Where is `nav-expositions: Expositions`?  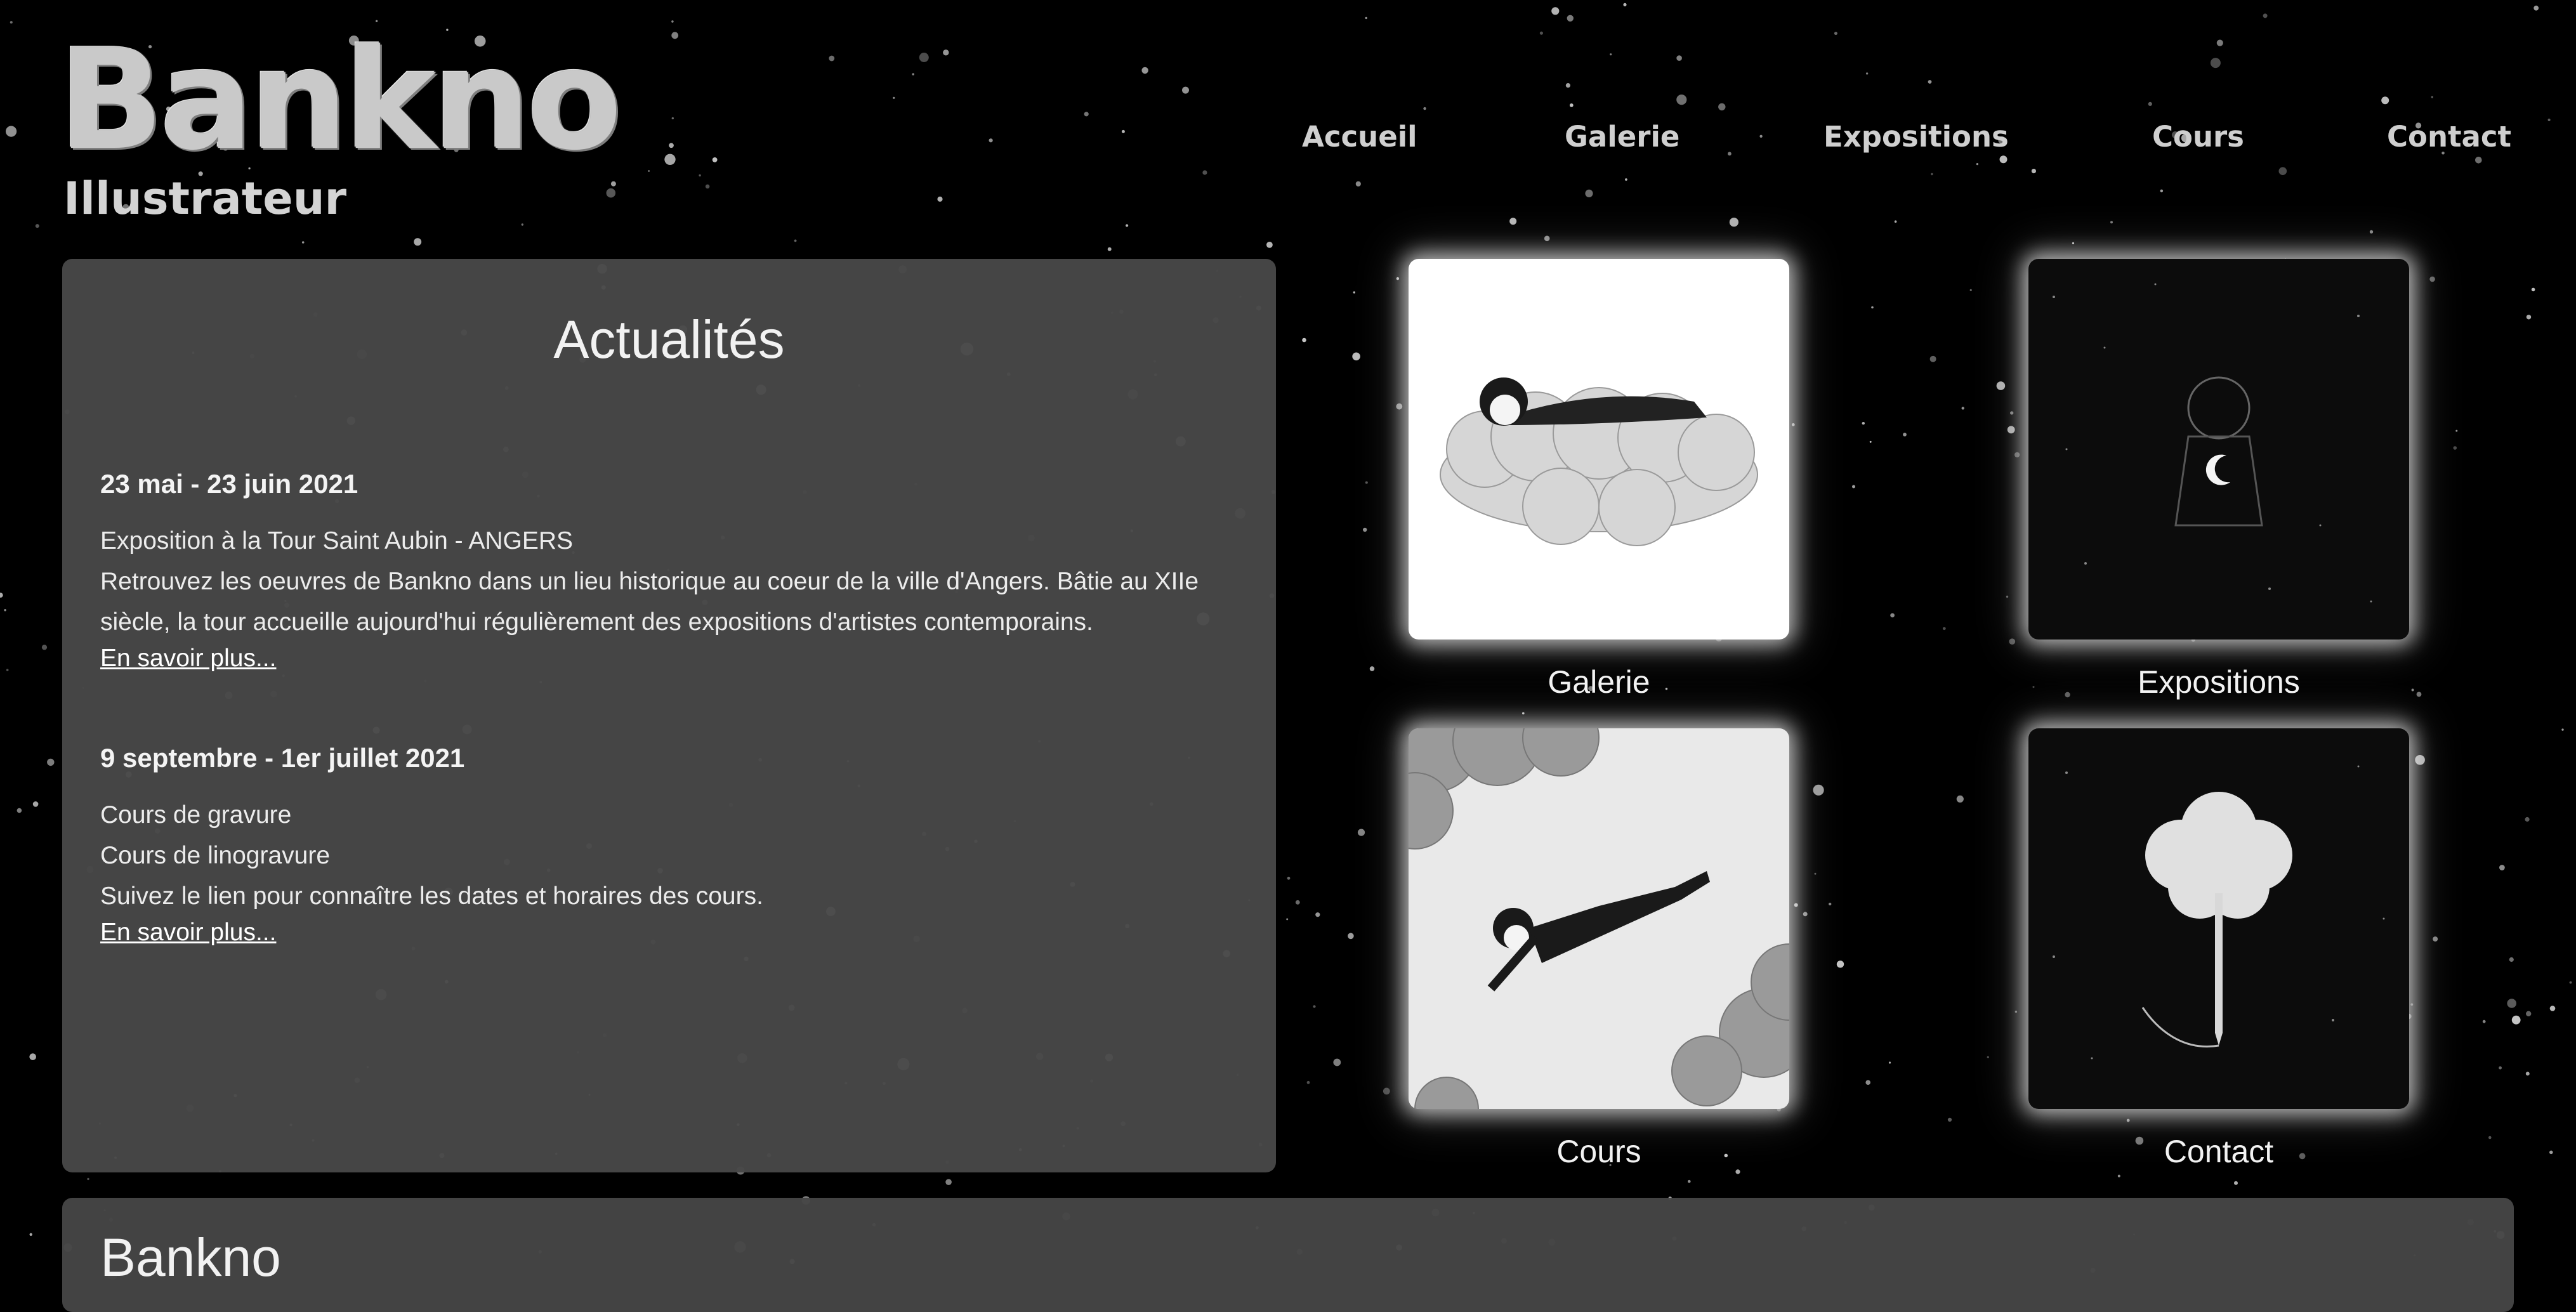 nav-expositions: Expositions is located at coordinates (1917, 137).